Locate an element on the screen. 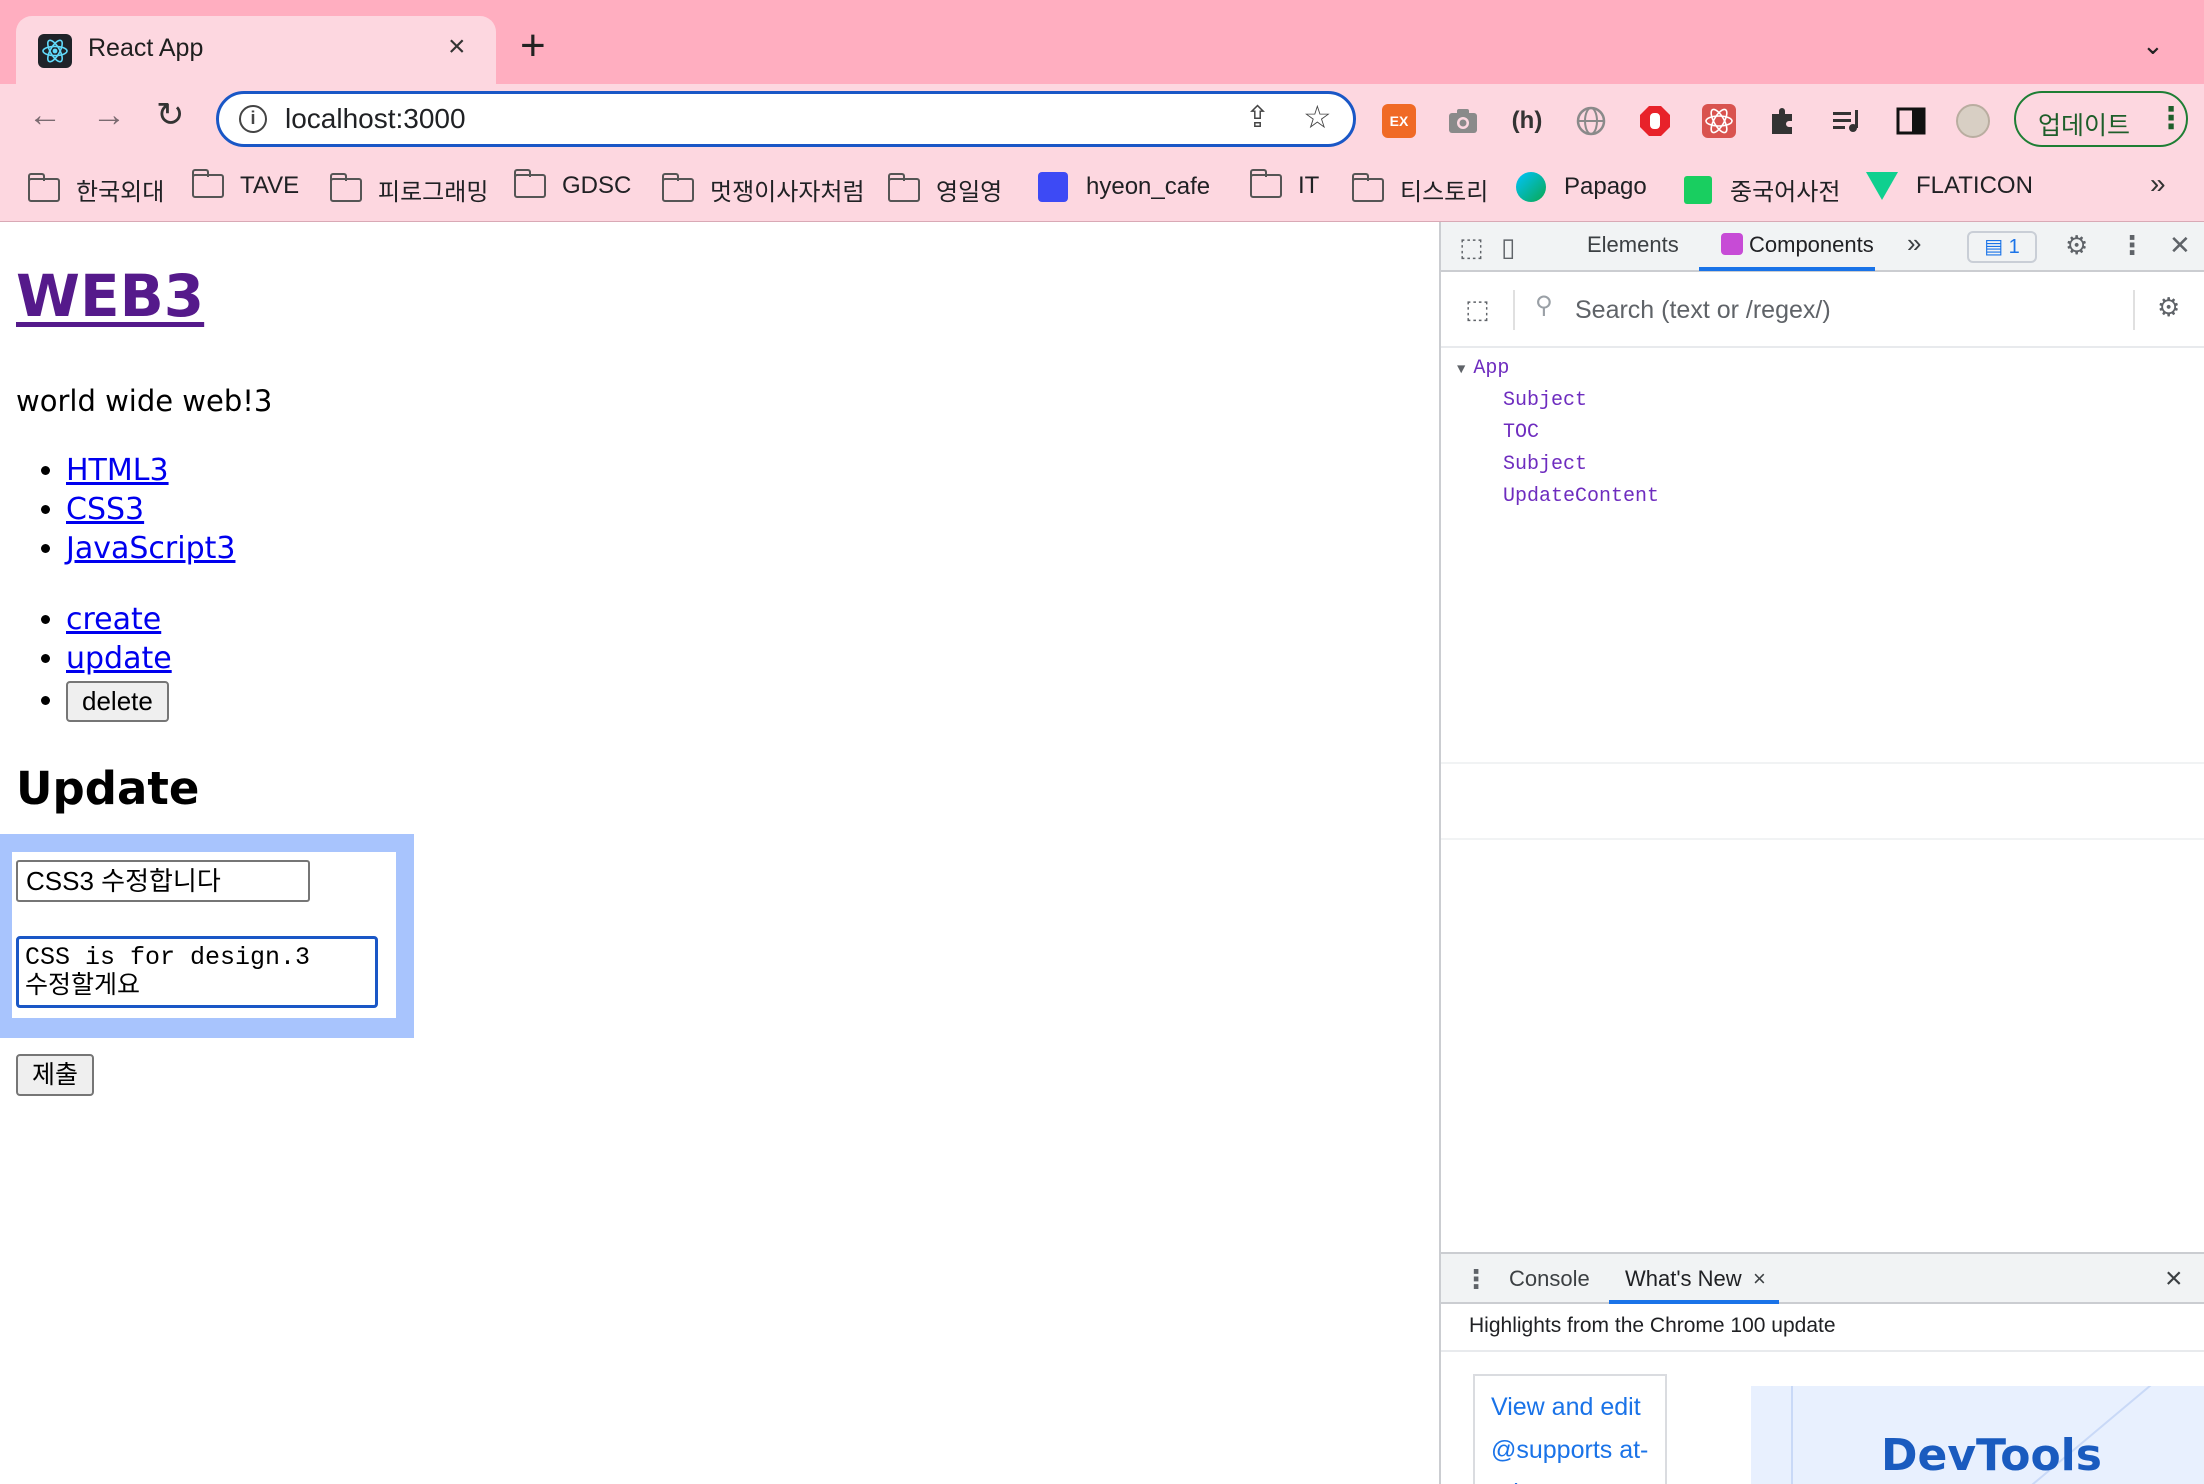  tab-components-label: Components is located at coordinates (1811, 244).